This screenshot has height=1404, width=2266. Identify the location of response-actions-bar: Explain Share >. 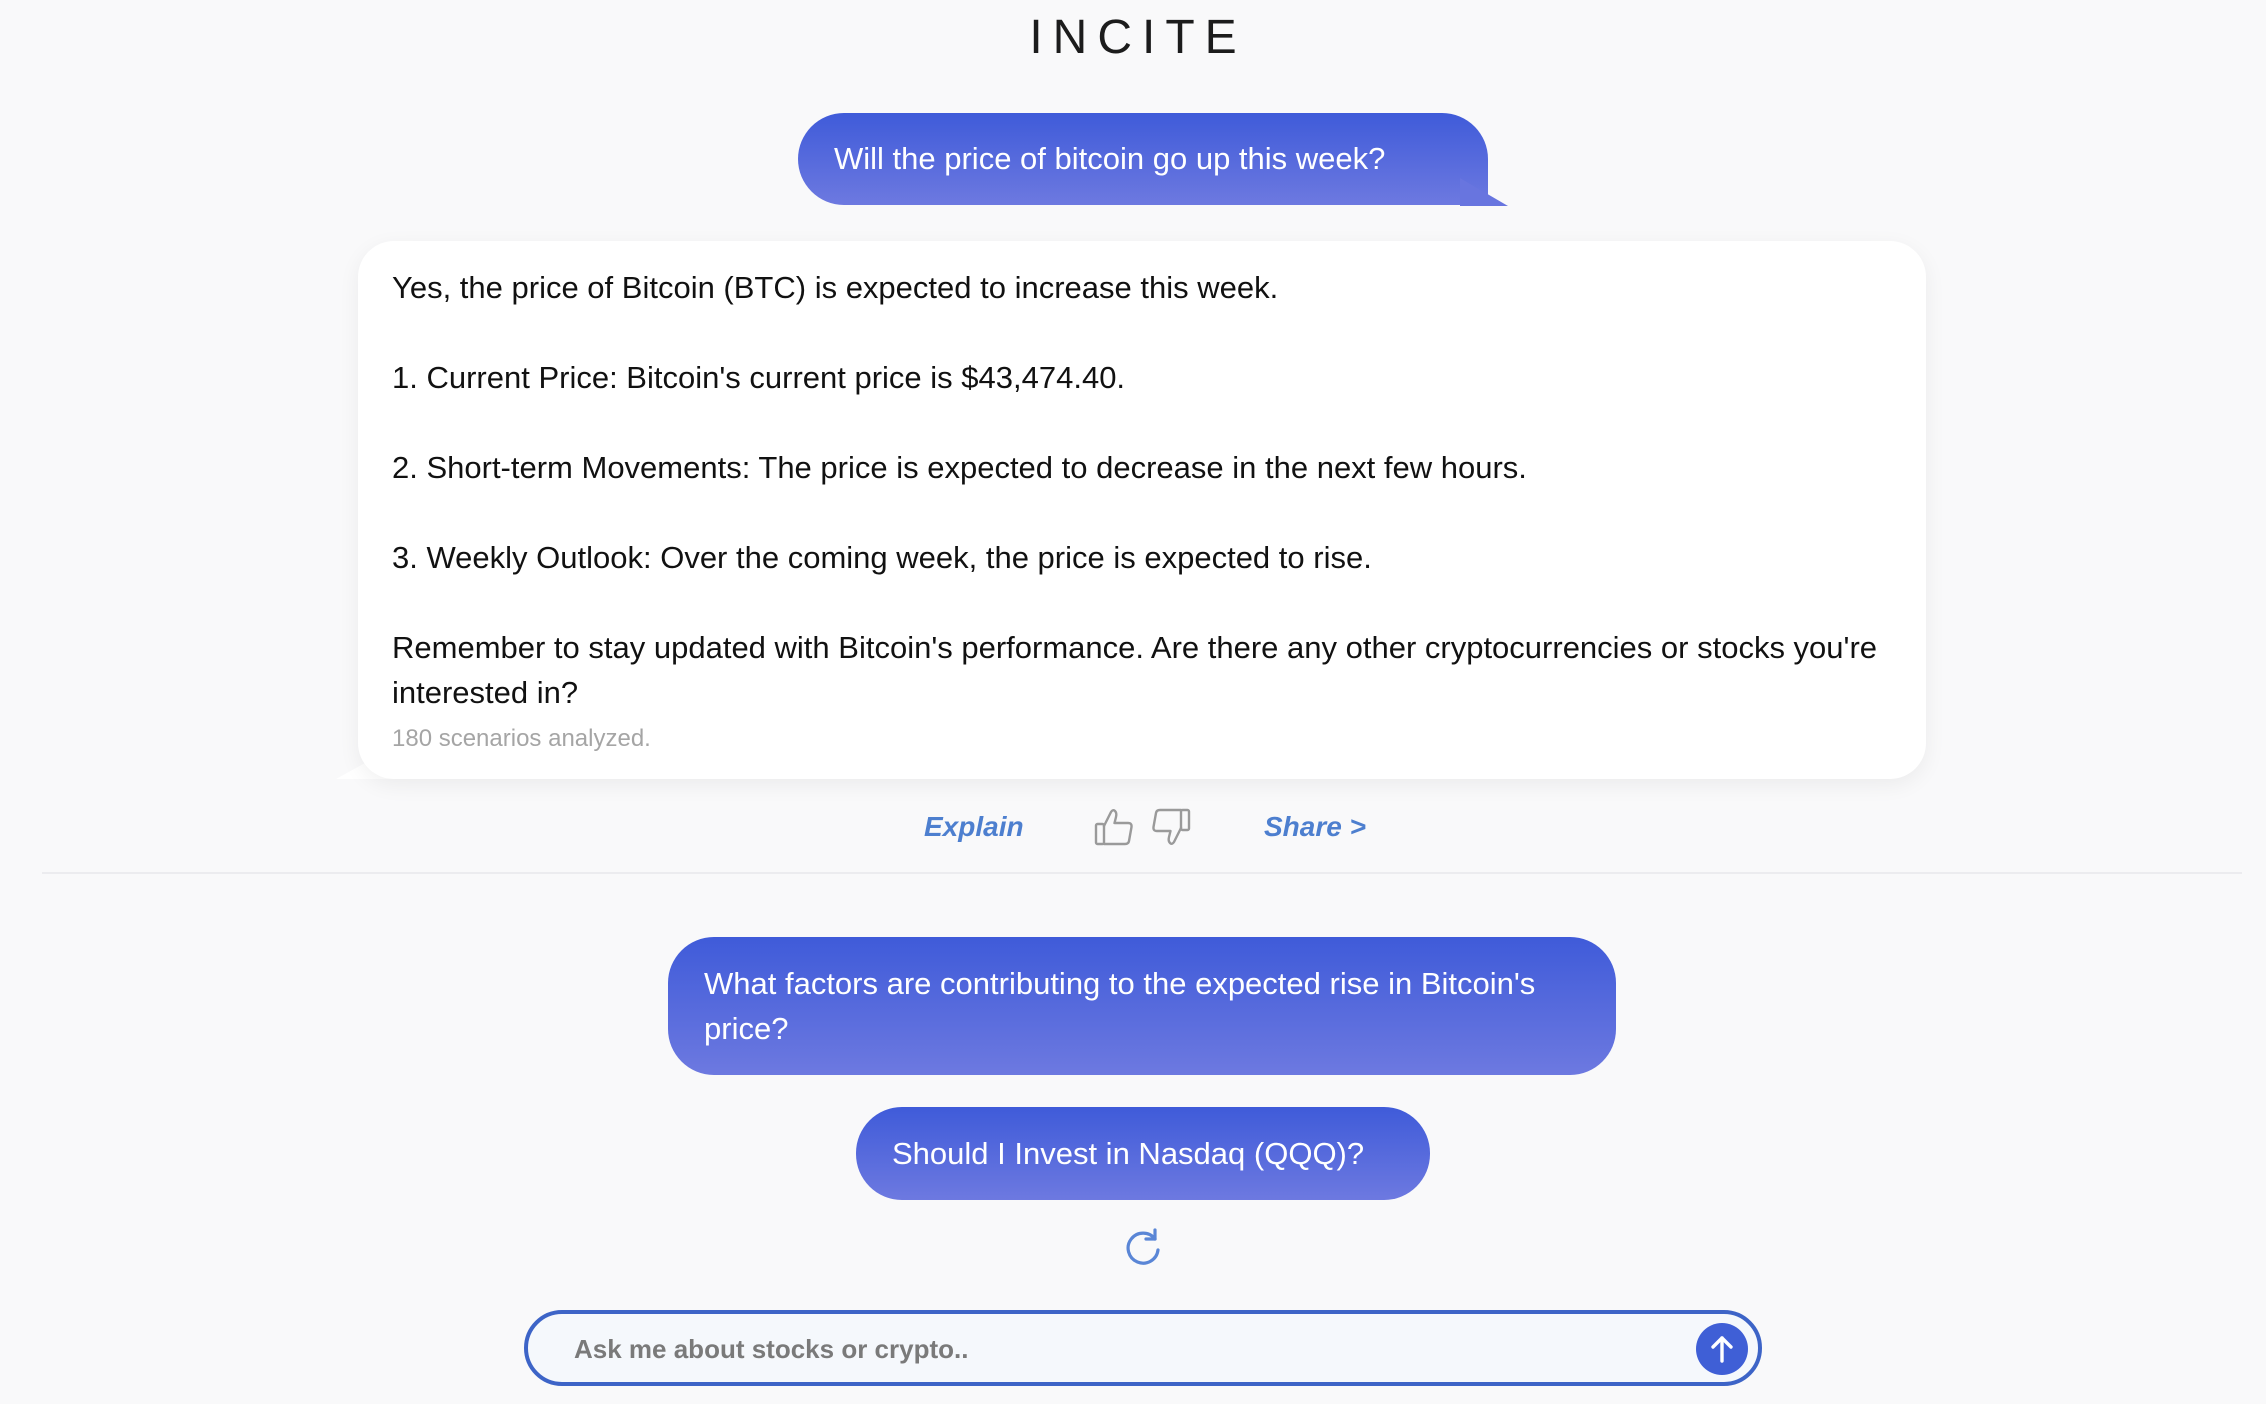
(1133, 827).